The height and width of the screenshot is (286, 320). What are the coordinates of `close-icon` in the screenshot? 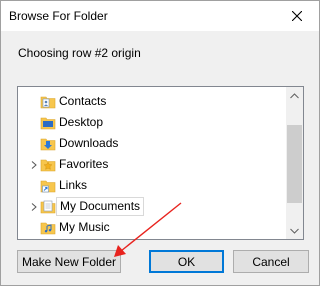 It's located at (296, 16).